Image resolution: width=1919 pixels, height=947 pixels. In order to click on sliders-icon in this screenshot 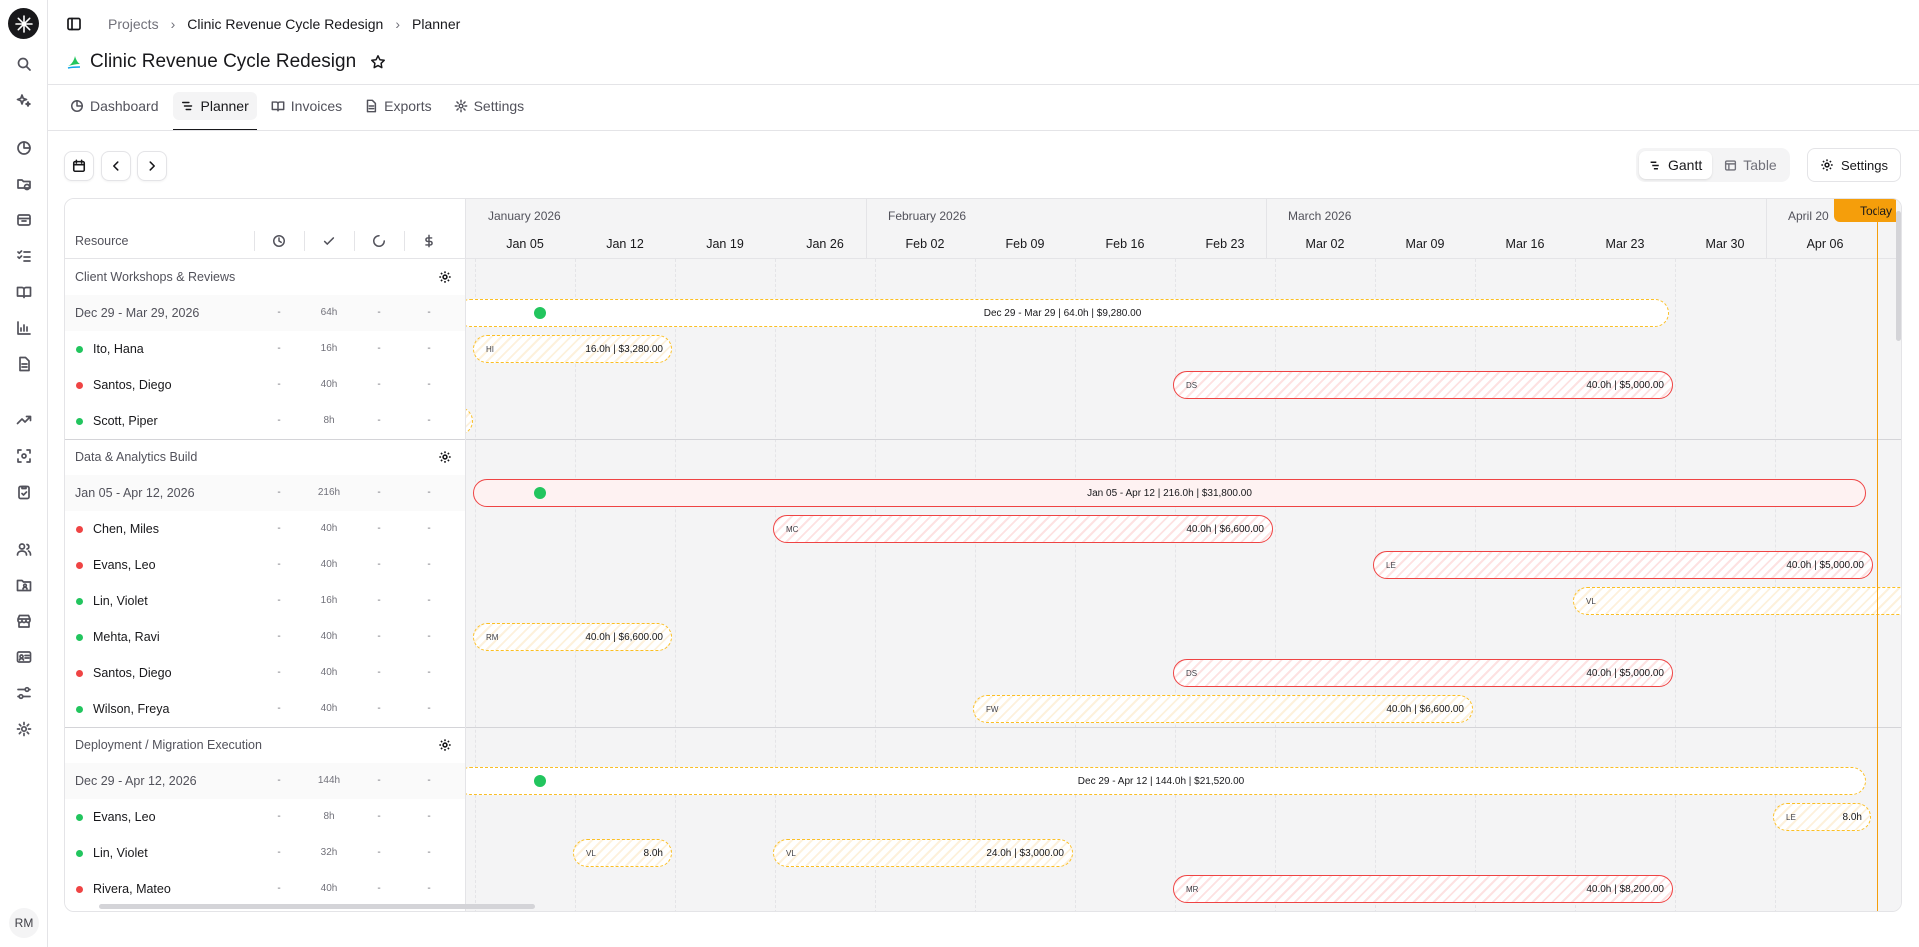, I will do `click(24, 693)`.